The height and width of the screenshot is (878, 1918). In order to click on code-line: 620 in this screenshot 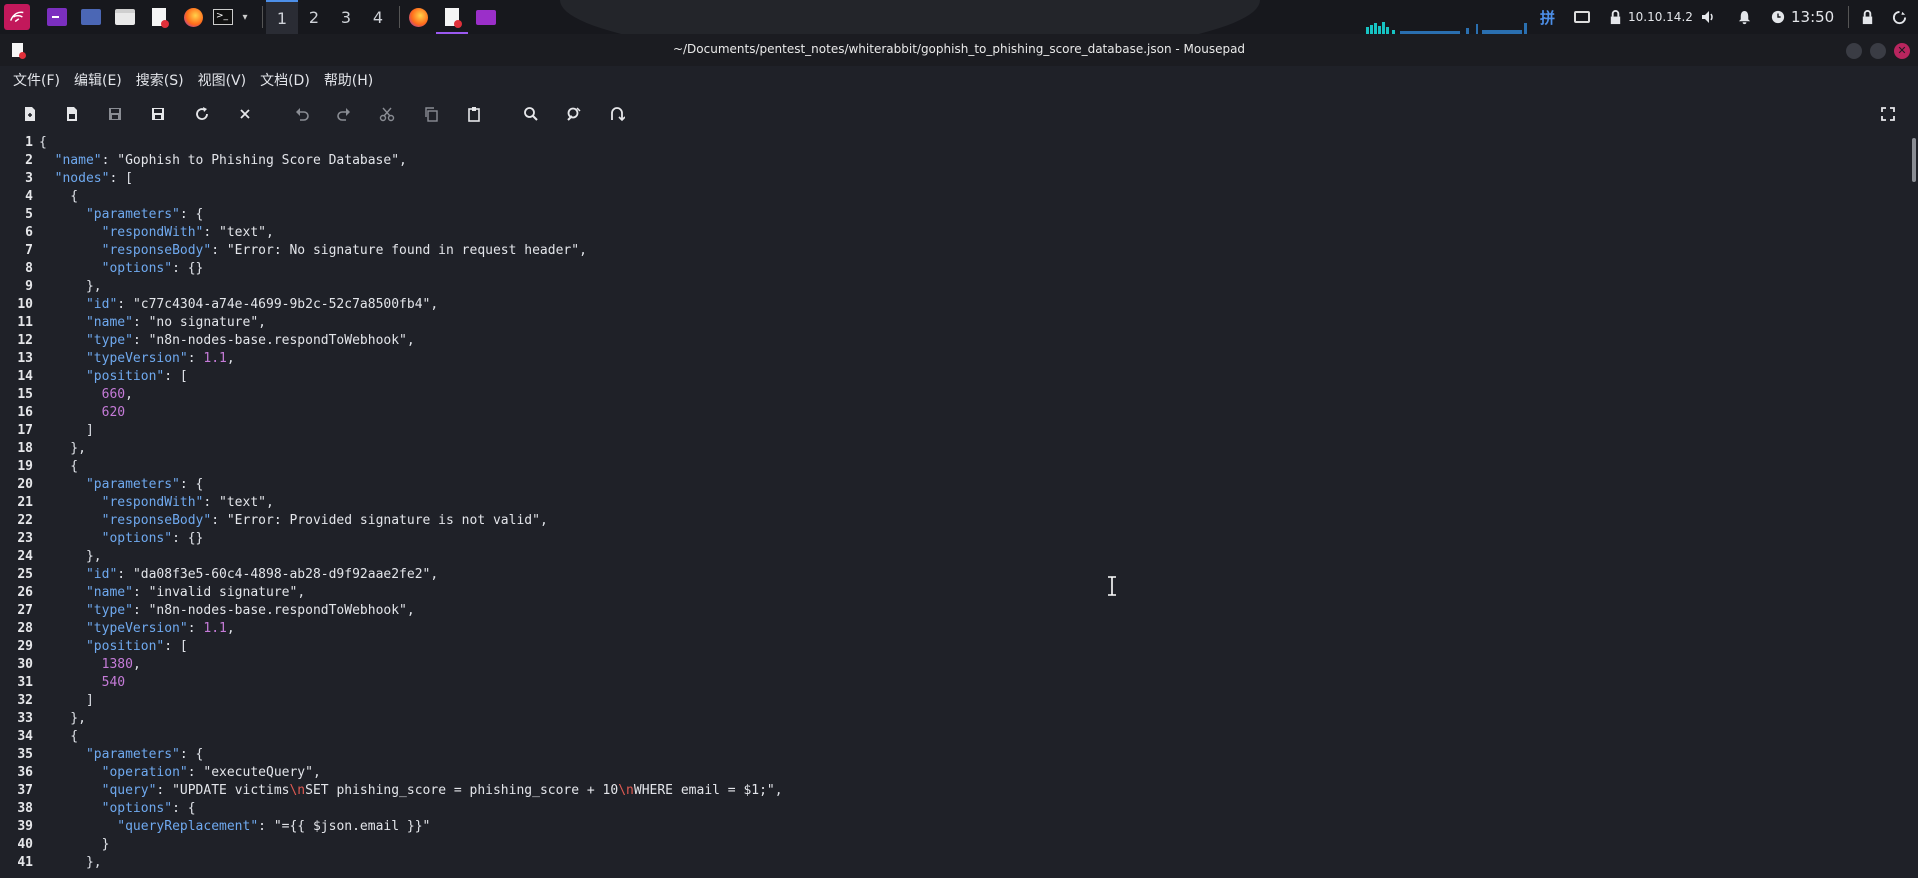, I will do `click(971, 413)`.